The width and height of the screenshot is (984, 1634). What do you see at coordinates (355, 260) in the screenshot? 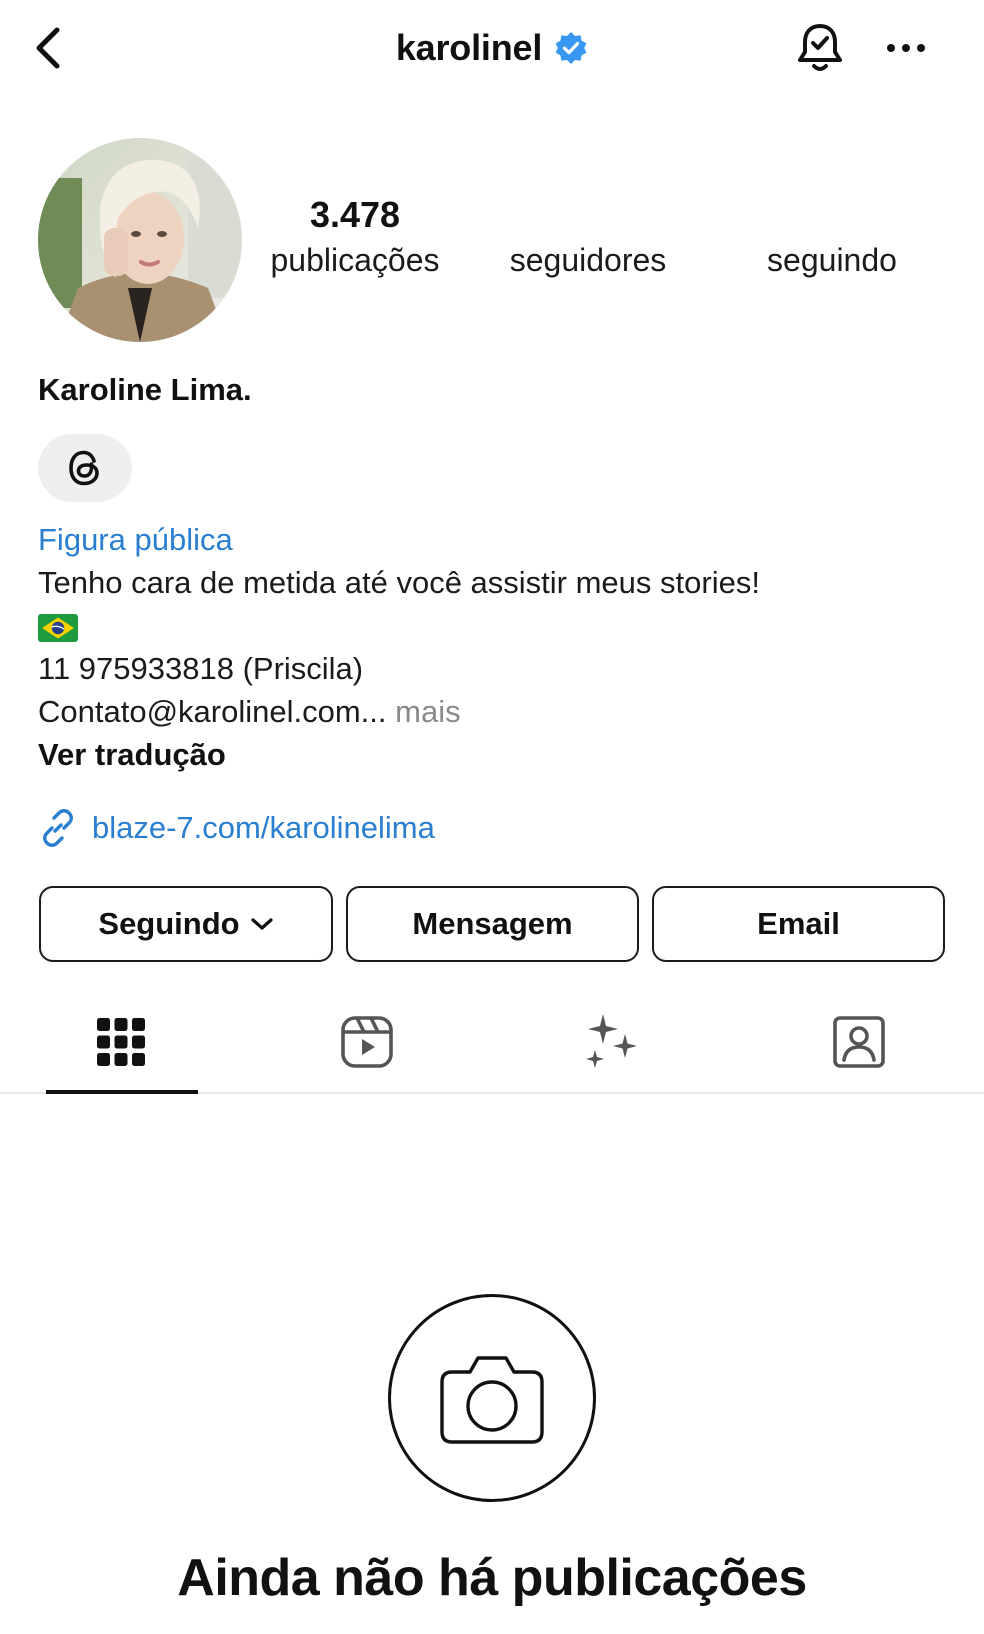
I see `posts-label: publicações` at bounding box center [355, 260].